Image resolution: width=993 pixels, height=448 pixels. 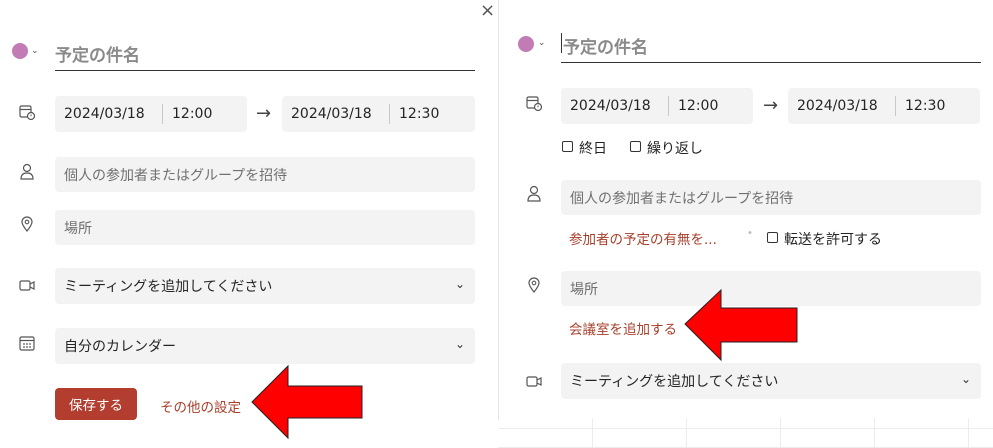 I want to click on calendar-select-value: 自分のカレンダー, so click(x=120, y=347).